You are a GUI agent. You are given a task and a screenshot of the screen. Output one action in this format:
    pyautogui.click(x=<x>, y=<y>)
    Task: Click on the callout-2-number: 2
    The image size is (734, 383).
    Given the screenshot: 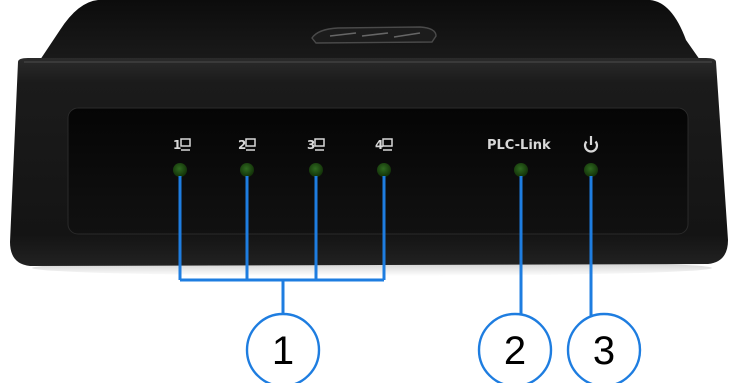 What is the action you would take?
    pyautogui.click(x=515, y=351)
    